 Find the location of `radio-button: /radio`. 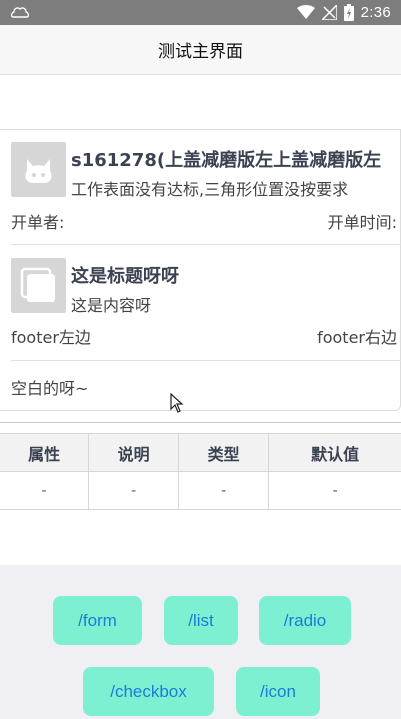

radio-button: /radio is located at coordinates (305, 620).